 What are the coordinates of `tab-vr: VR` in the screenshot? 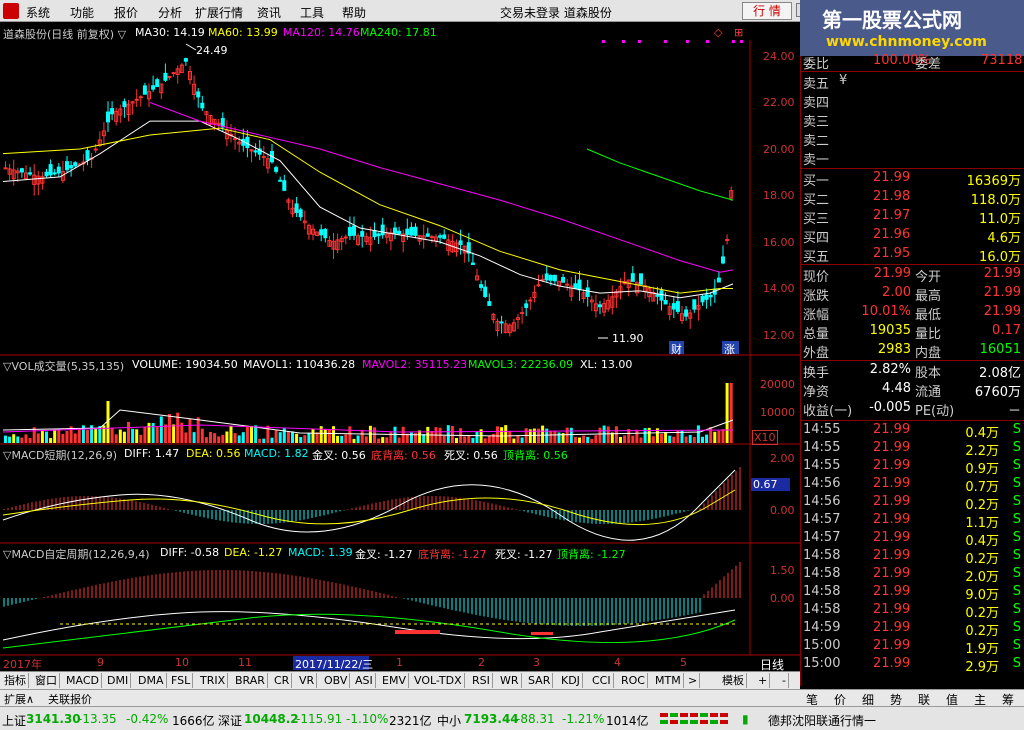 It's located at (307, 680).